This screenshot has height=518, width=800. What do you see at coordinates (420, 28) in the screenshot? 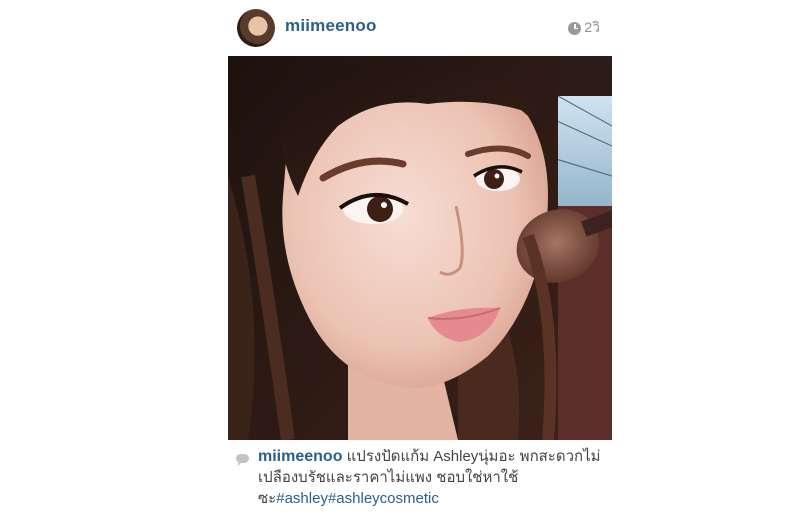
I see `post-header: miimeenoo 2วิ` at bounding box center [420, 28].